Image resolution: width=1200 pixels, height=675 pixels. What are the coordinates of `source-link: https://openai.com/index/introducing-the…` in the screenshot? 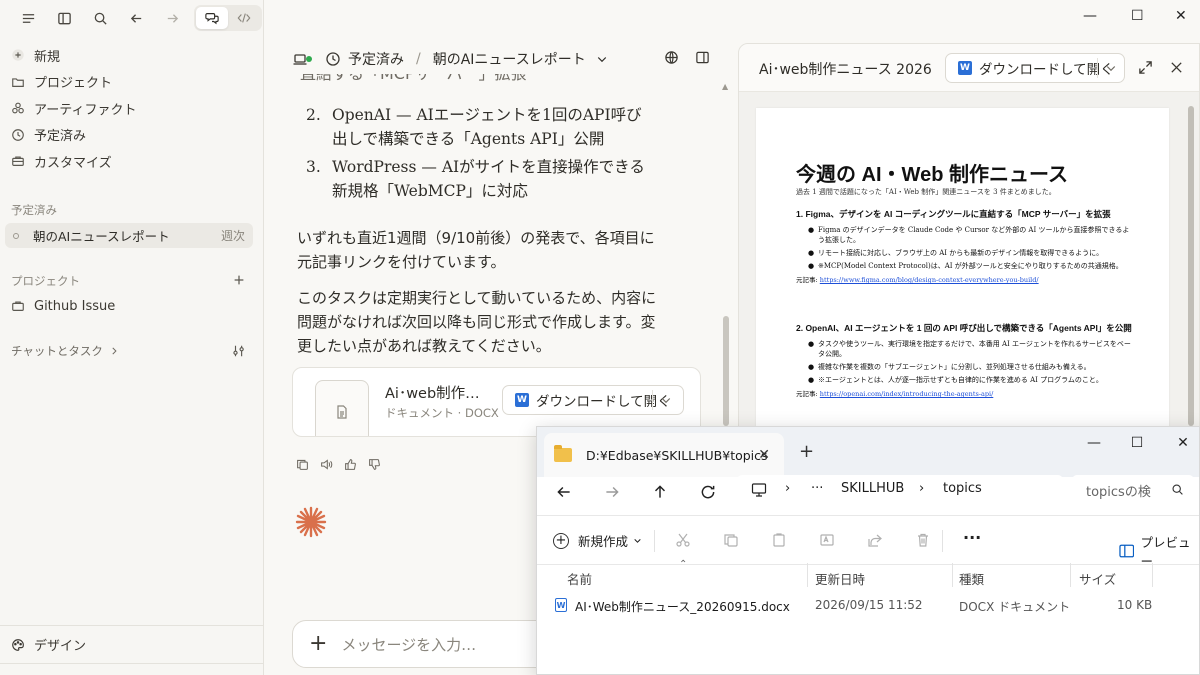 It's located at (907, 394).